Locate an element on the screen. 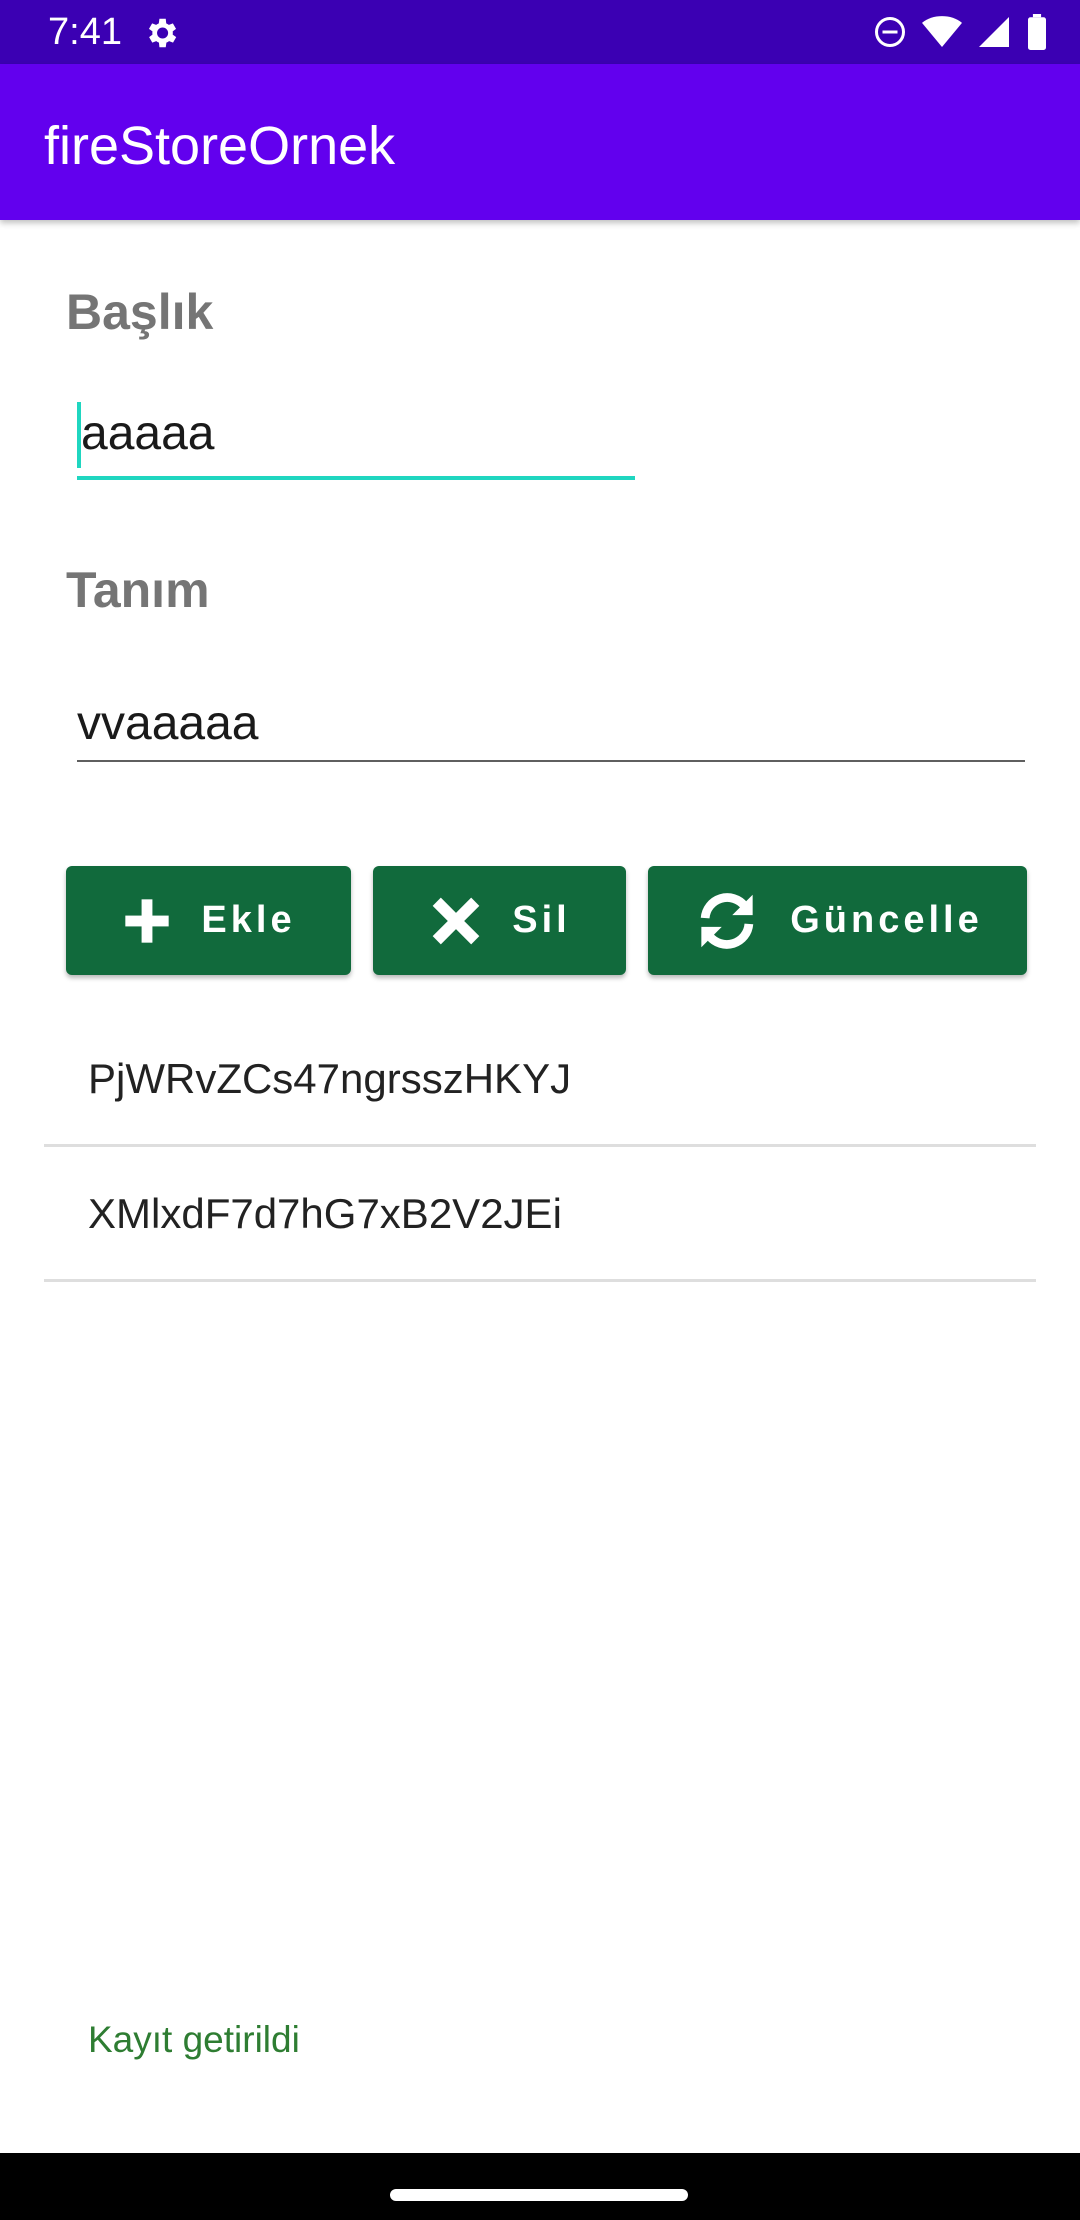  signal-icon is located at coordinates (994, 32).